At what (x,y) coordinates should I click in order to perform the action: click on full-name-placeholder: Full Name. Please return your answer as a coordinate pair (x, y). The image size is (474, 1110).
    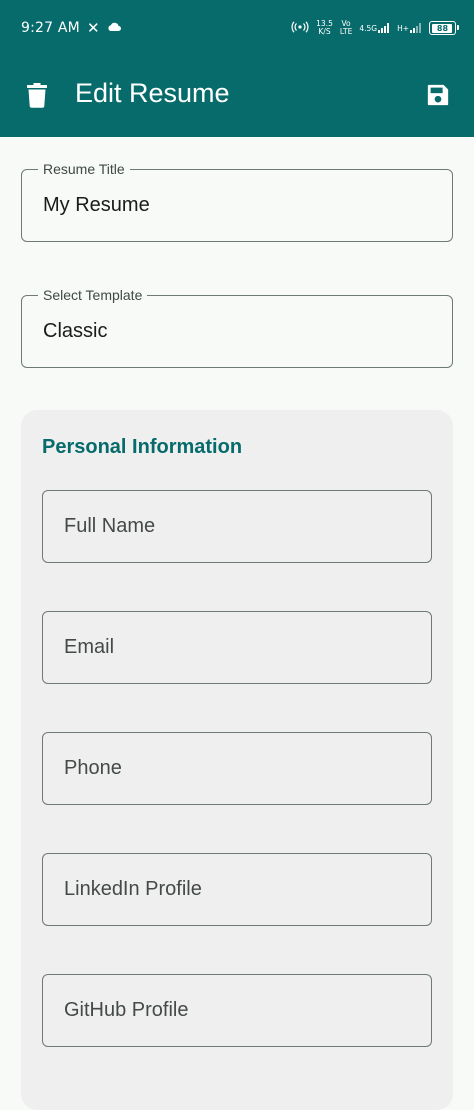
    Looking at the image, I should click on (110, 526).